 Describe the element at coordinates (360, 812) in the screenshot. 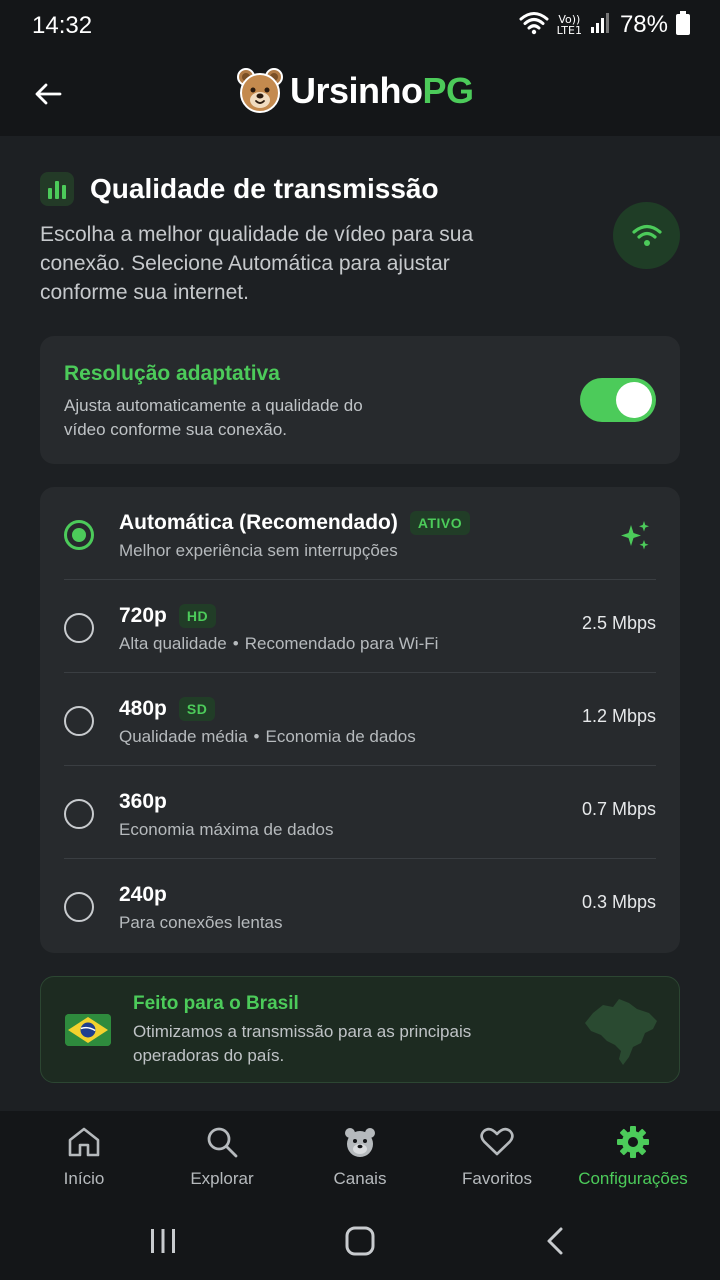

I see `quality-option-360p: 360p Economia máxima de dados 0.7 Mbps` at that location.